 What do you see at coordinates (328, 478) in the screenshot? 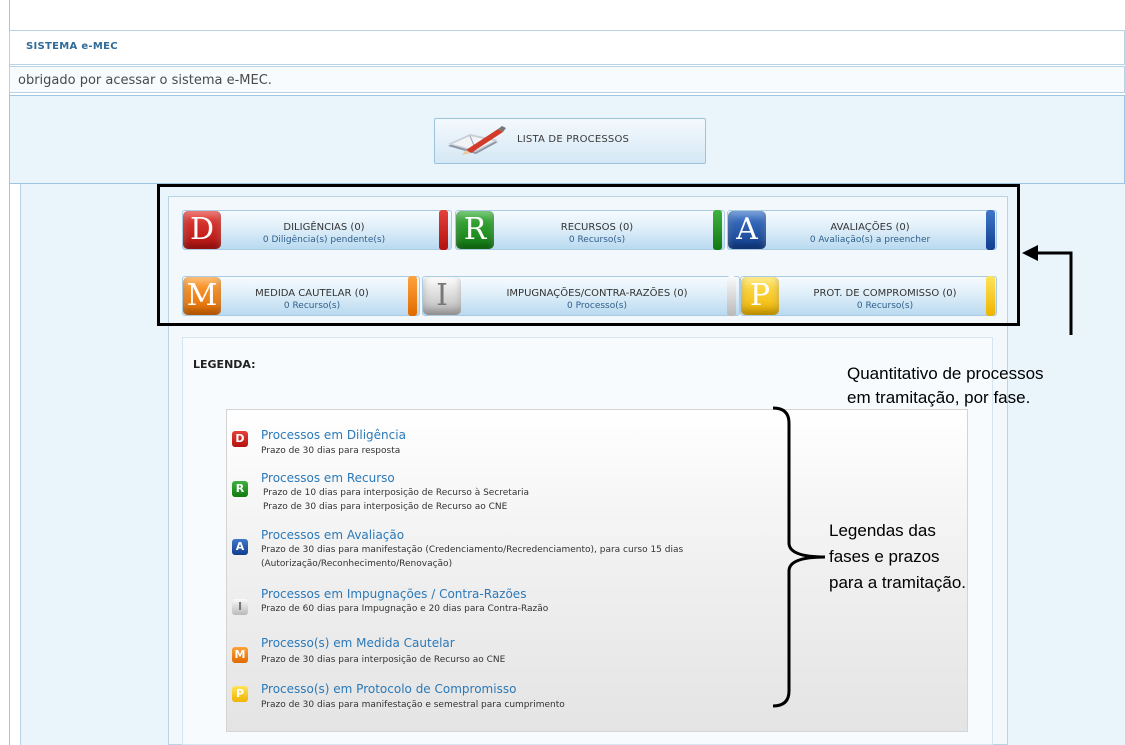
I see `legend-item-title: Processos em Recurso` at bounding box center [328, 478].